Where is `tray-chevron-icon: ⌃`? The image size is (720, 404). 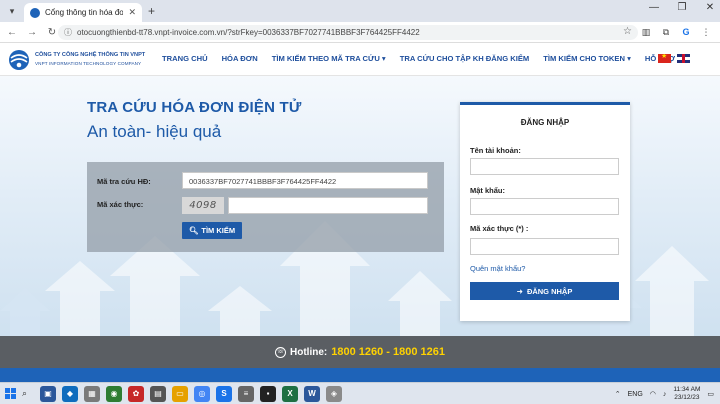
tray-chevron-icon: ⌃ is located at coordinates (618, 394).